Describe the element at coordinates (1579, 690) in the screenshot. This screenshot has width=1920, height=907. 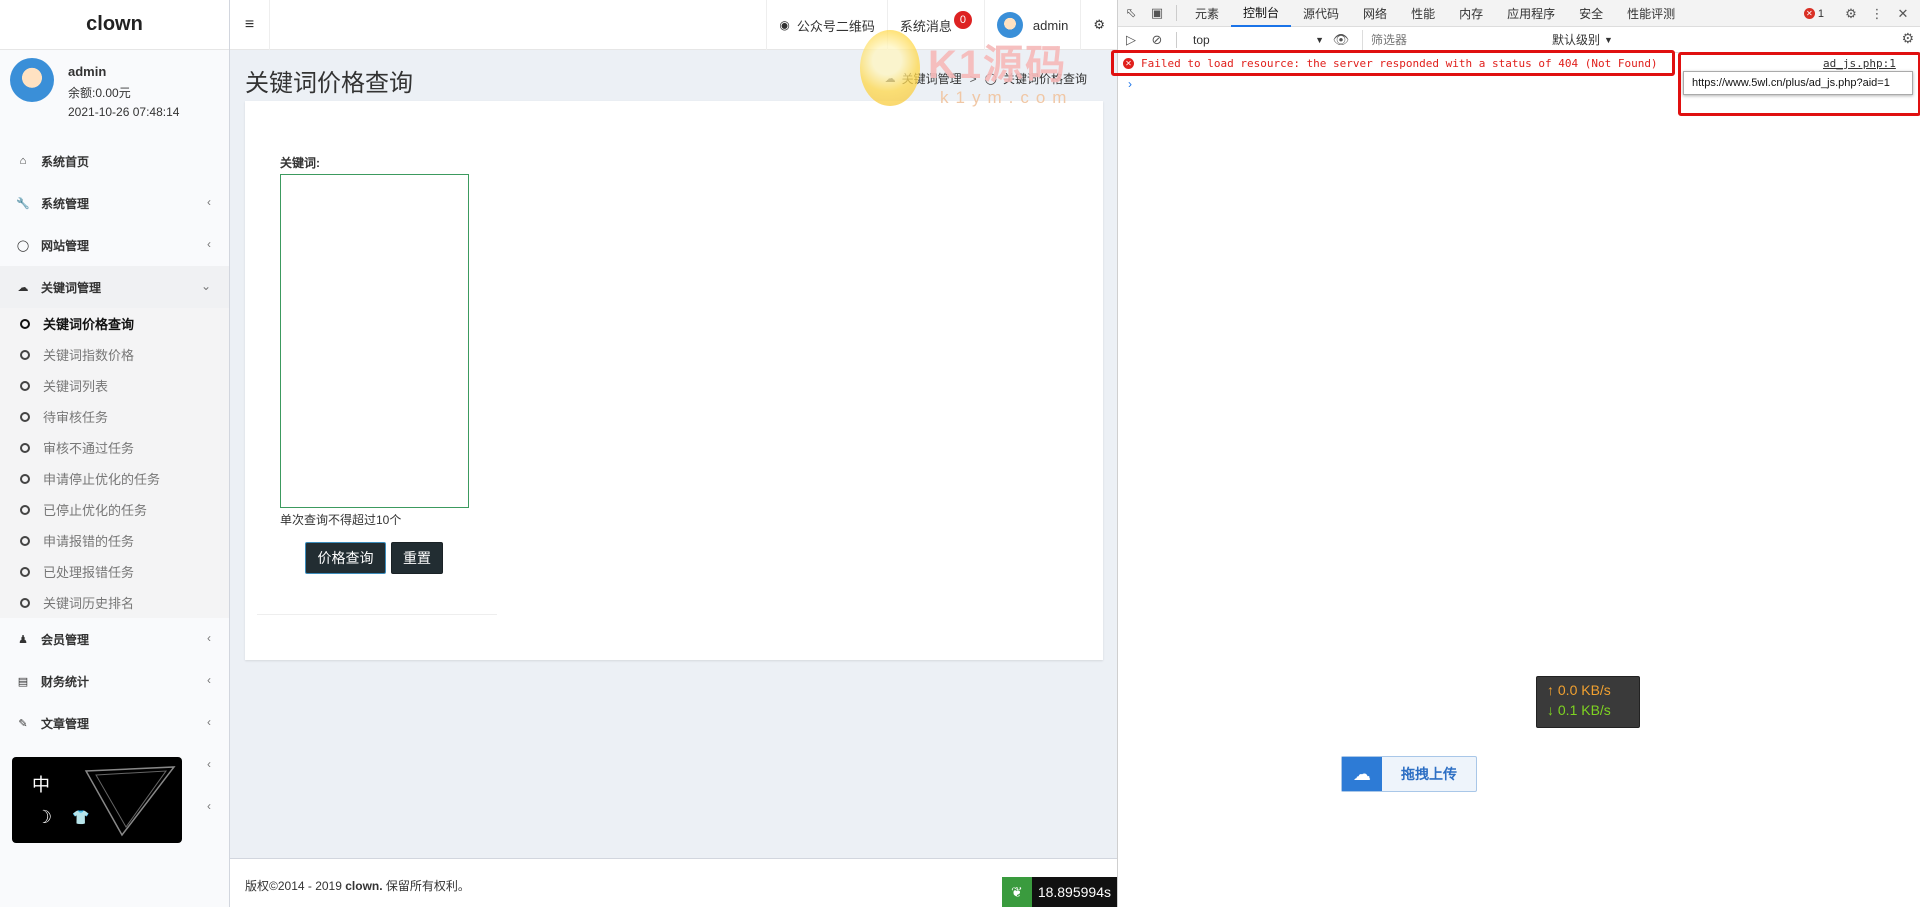
I see `upload-speed: ↑ 0.0 KB/s` at that location.